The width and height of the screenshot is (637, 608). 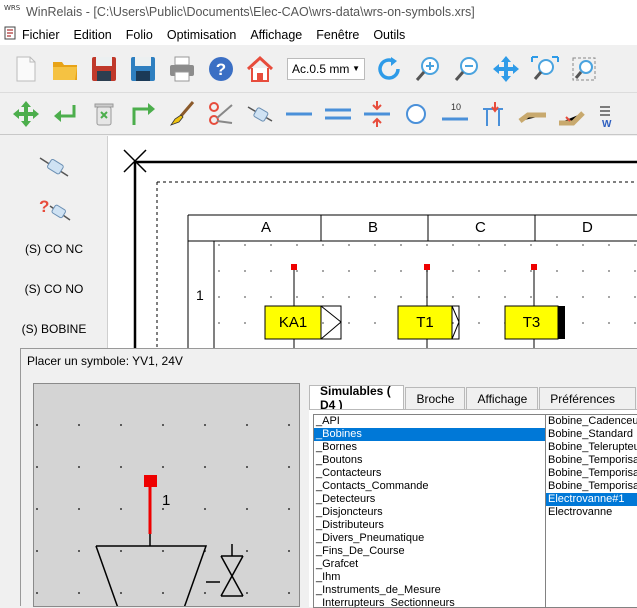 I want to click on category-item: _Ihm, so click(x=429, y=577).